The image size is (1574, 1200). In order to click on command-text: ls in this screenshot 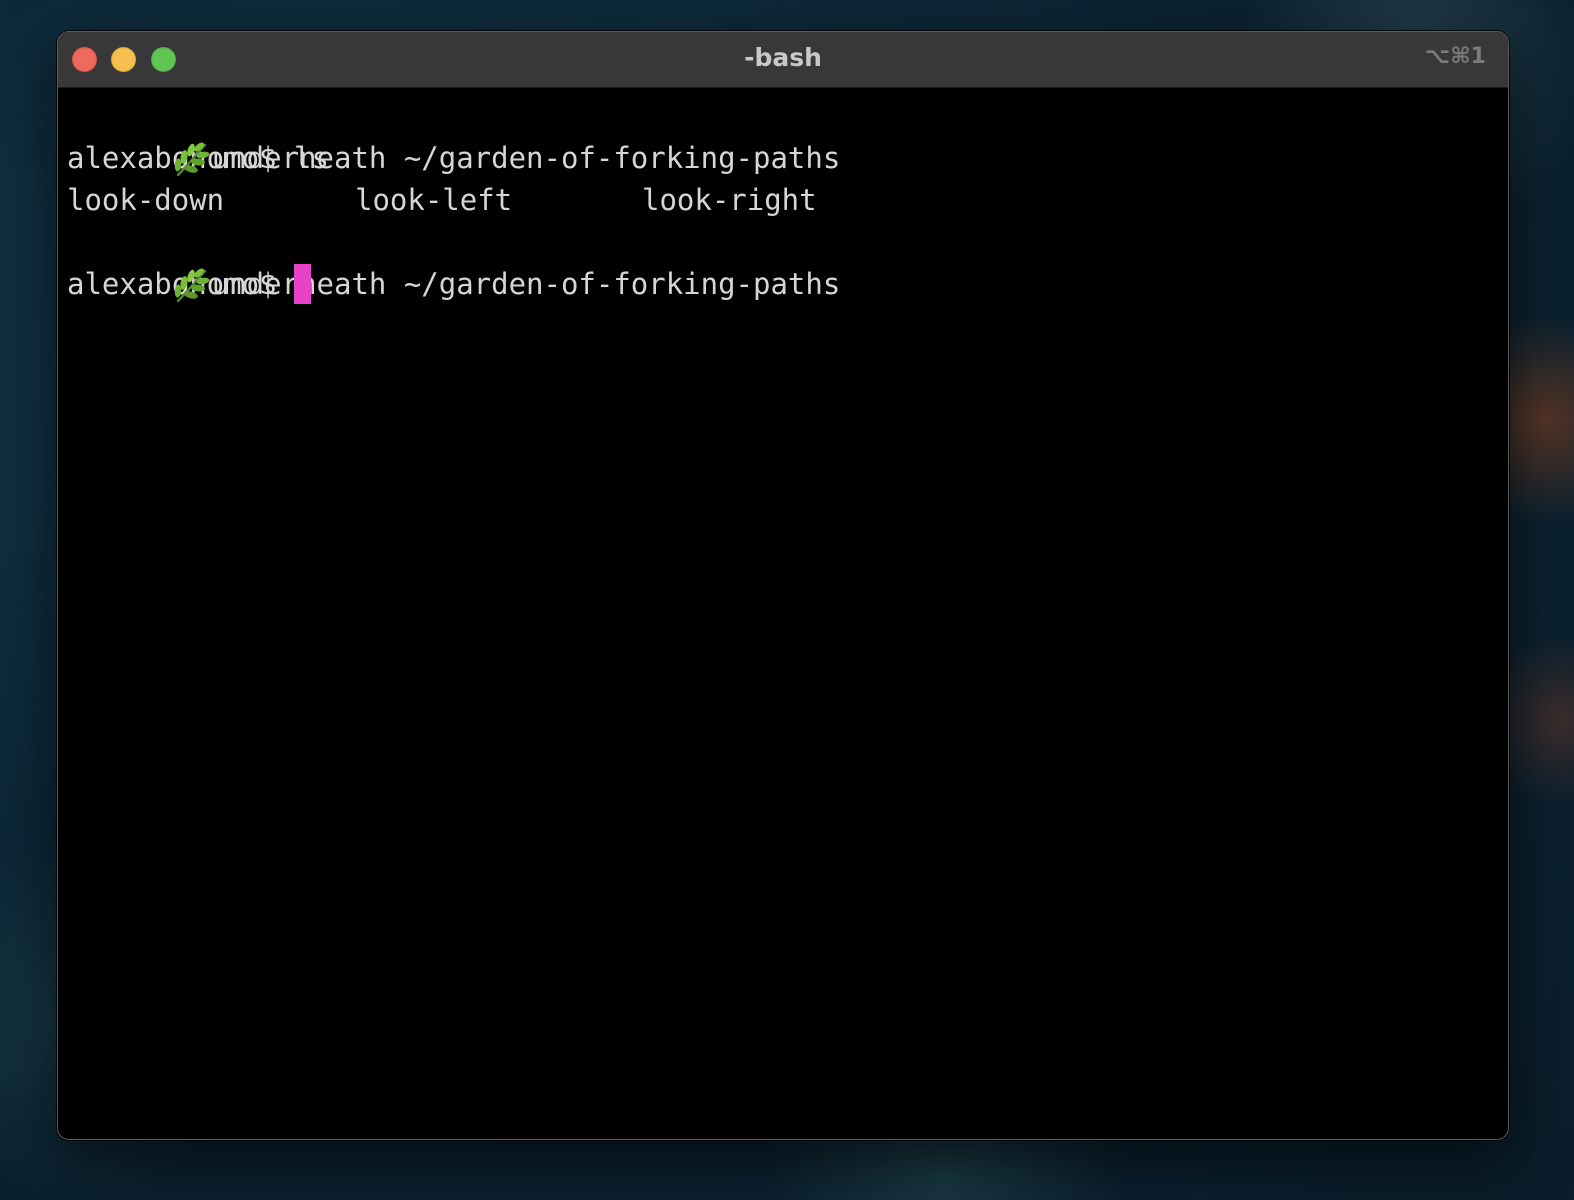, I will do `click(311, 158)`.